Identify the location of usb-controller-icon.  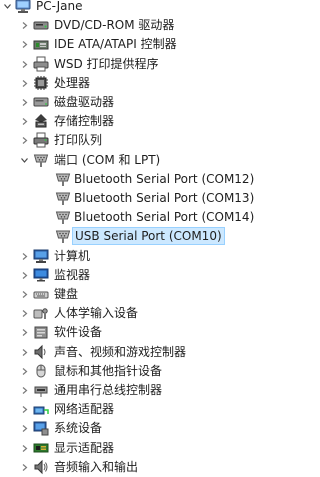
(41, 390).